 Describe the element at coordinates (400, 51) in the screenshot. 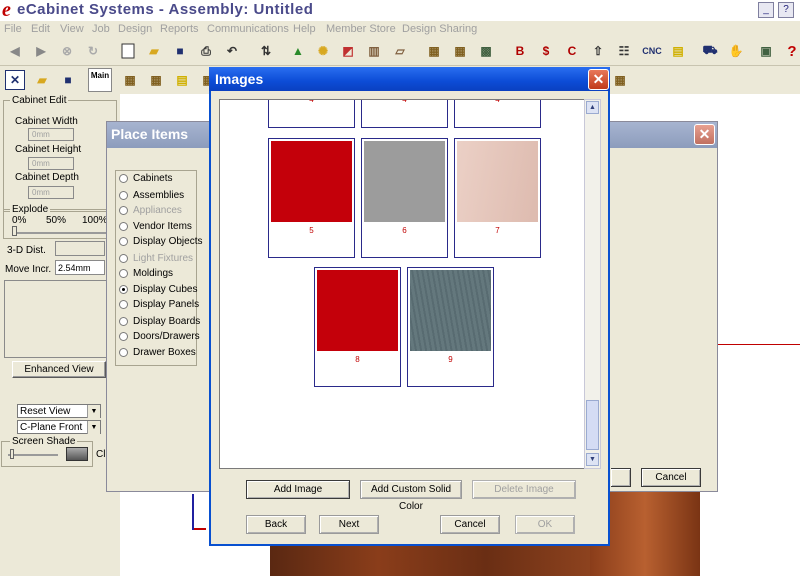

I see `panel-icon: ▱` at that location.